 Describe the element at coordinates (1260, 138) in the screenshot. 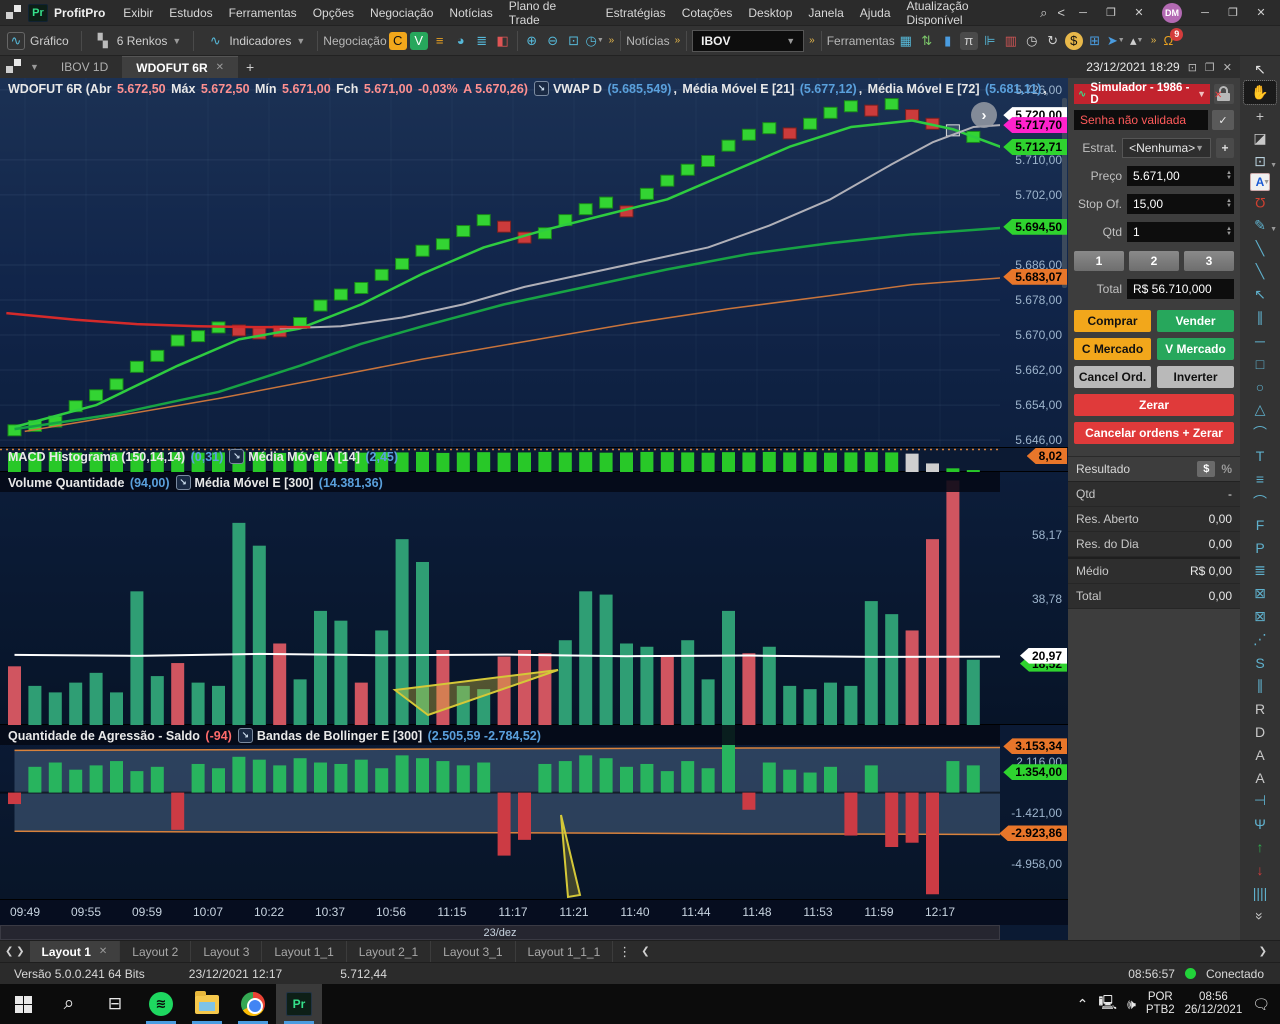

I see `eraser-tool: ◪` at that location.